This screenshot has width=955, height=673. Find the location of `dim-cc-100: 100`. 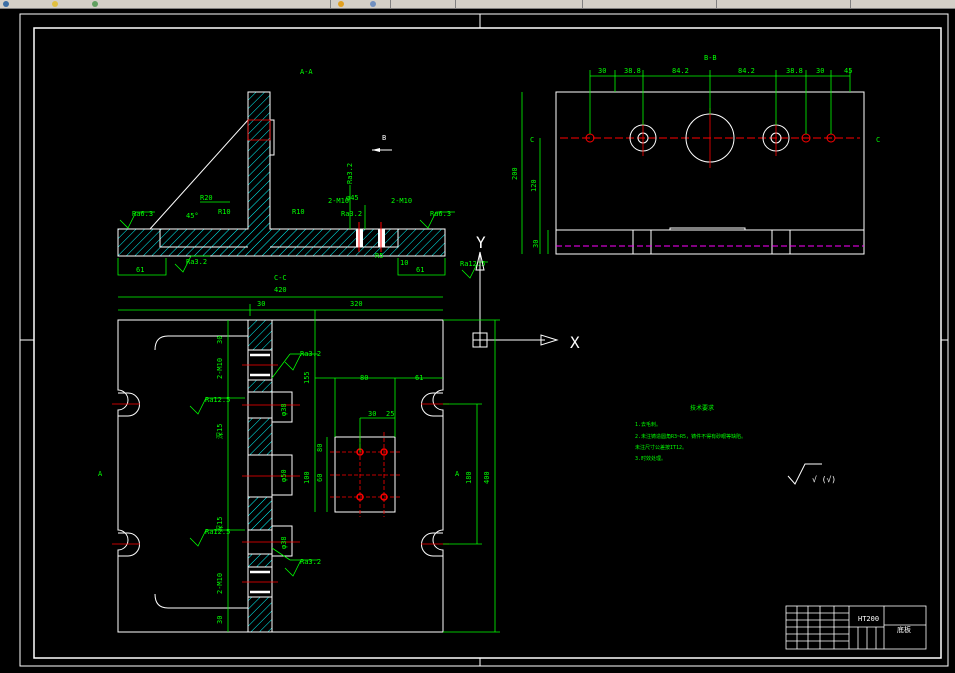

dim-cc-100: 100 is located at coordinates (307, 477).